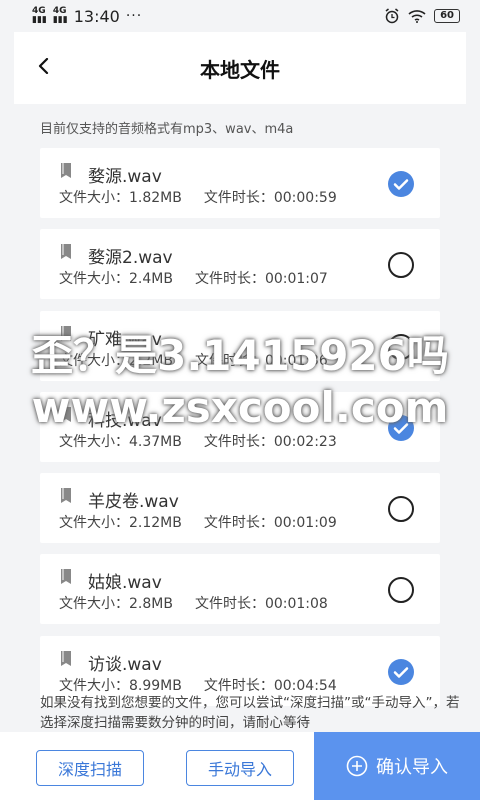 The height and width of the screenshot is (800, 480). Describe the element at coordinates (240, 264) in the screenshot. I see `file-item: 婺源2.wav 文件大小：2.4MB 文件时长：00:01:07` at that location.